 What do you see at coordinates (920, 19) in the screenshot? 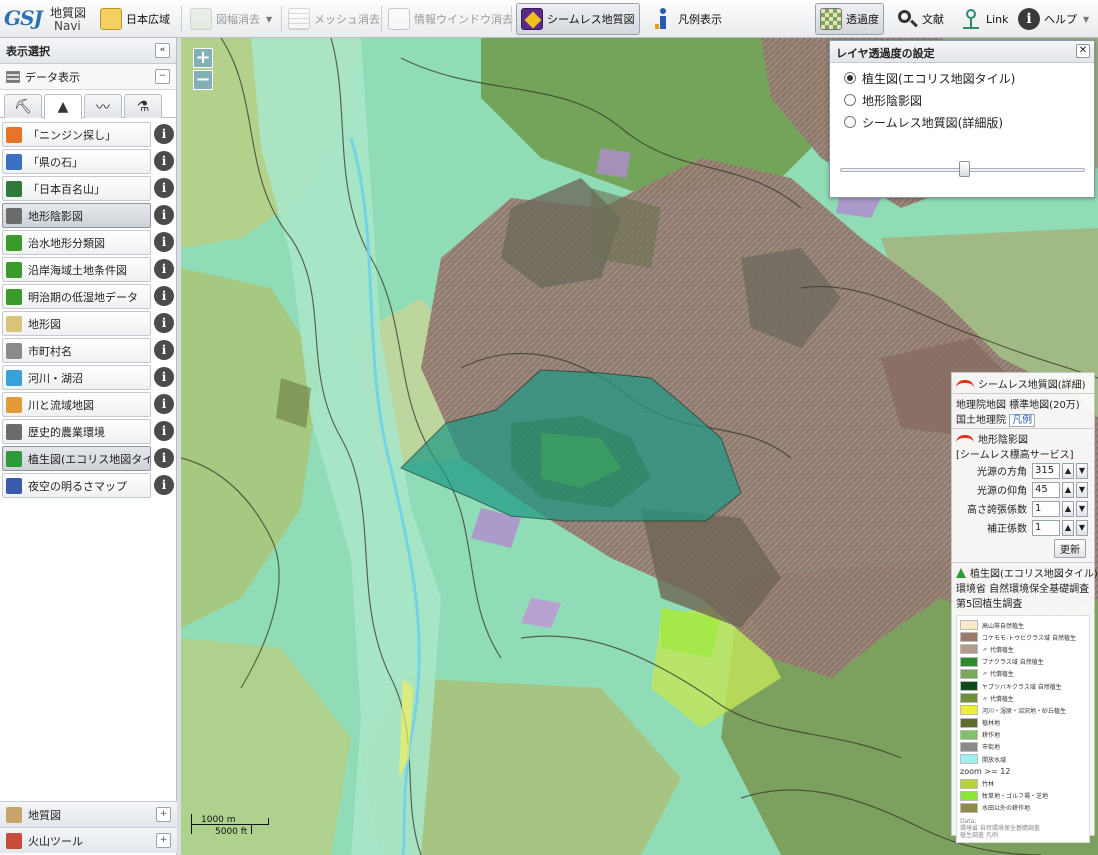
I see `literature-button: 文献` at bounding box center [920, 19].